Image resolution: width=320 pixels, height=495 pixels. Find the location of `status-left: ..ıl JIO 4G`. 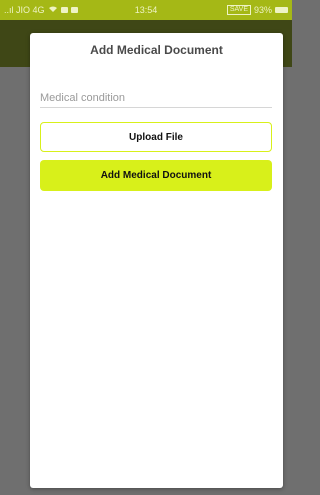

status-left: ..ıl JIO 4G is located at coordinates (41, 10).